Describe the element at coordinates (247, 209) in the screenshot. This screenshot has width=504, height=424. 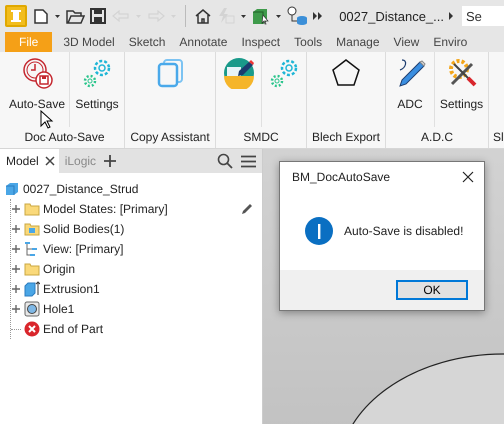
I see `pencil-icon` at that location.